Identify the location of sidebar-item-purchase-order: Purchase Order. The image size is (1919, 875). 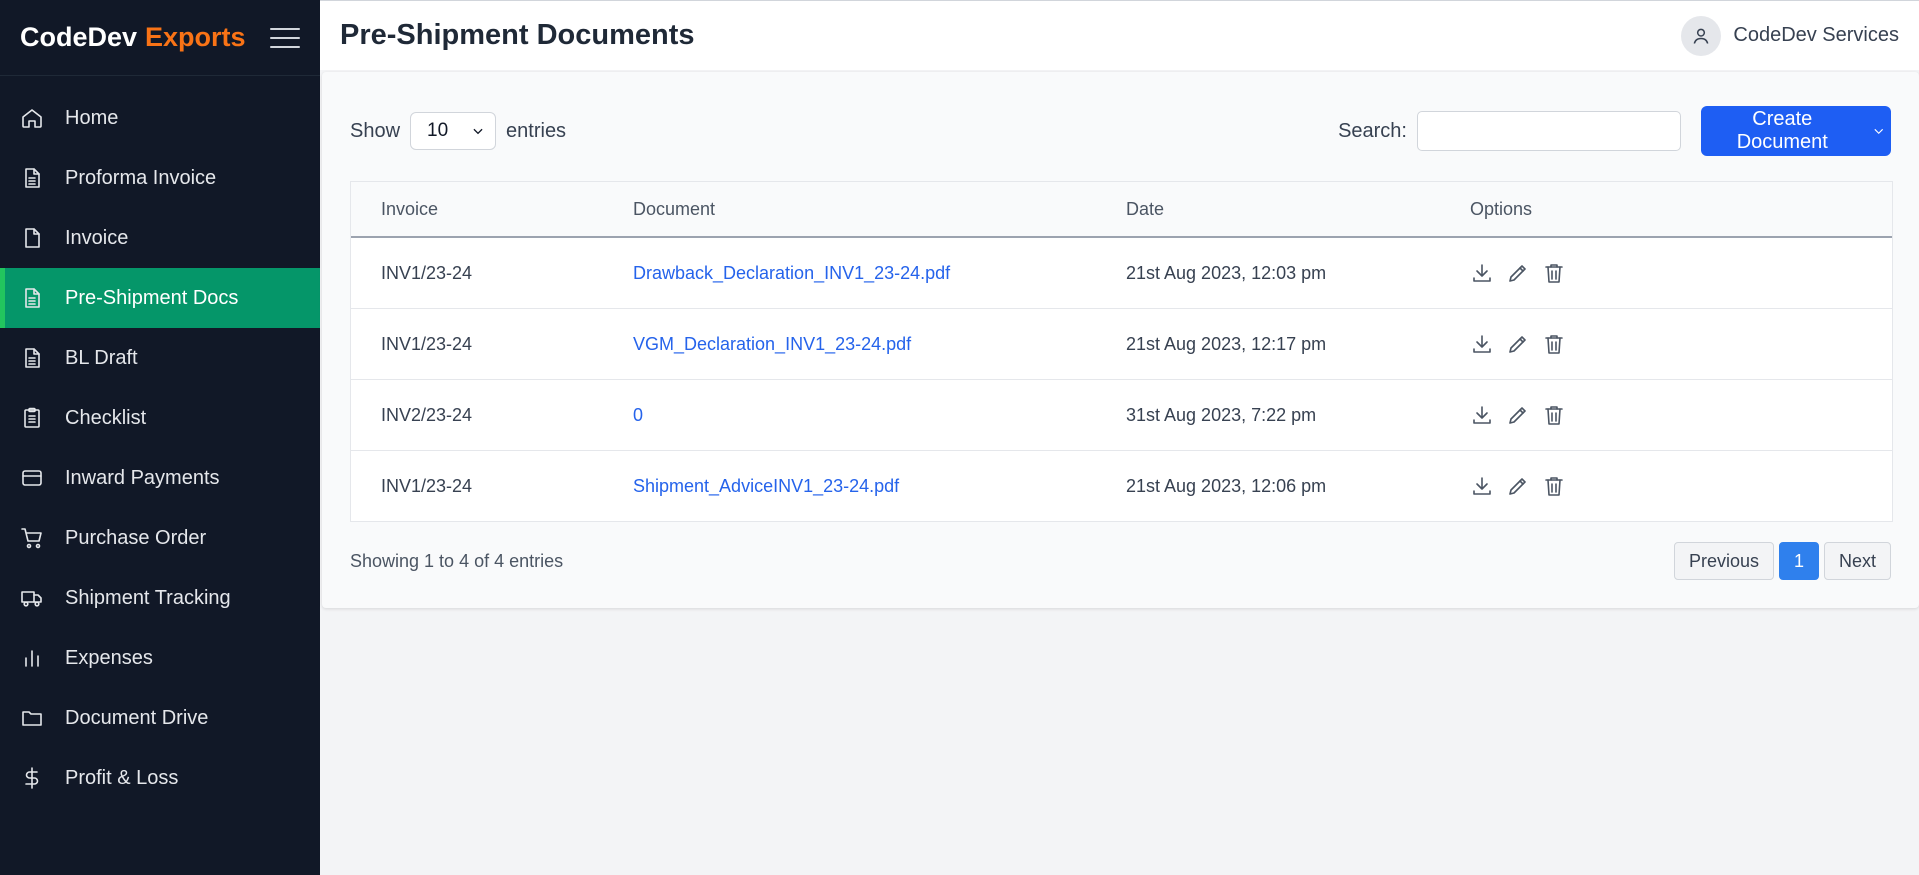
(160, 538).